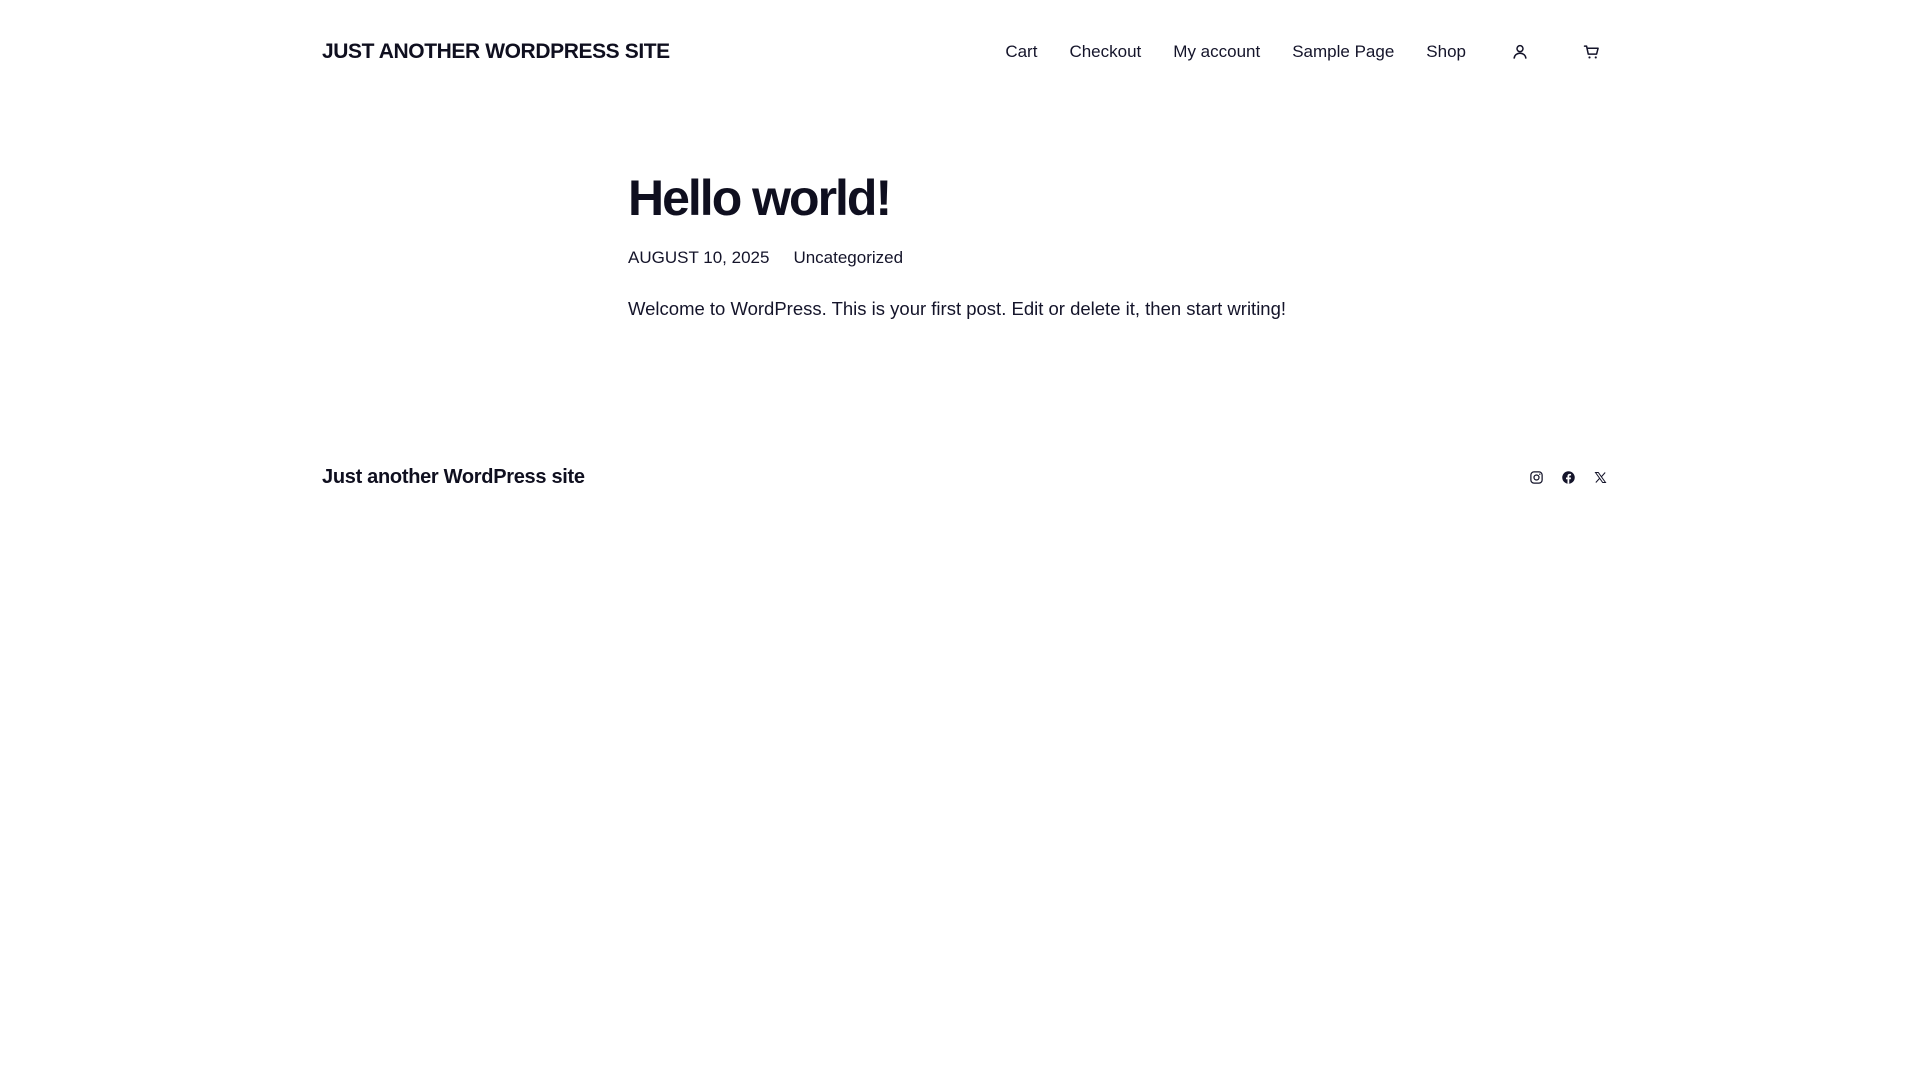 This screenshot has height=1080, width=1920. I want to click on post-category-link: Uncategorized, so click(848, 258).